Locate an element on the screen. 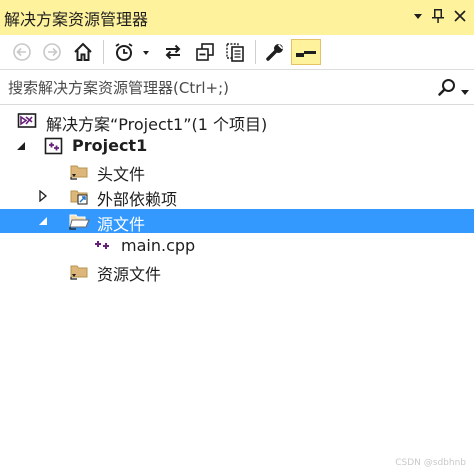 The width and height of the screenshot is (474, 474). tree-row-header-files: 头文件 is located at coordinates (237, 171).